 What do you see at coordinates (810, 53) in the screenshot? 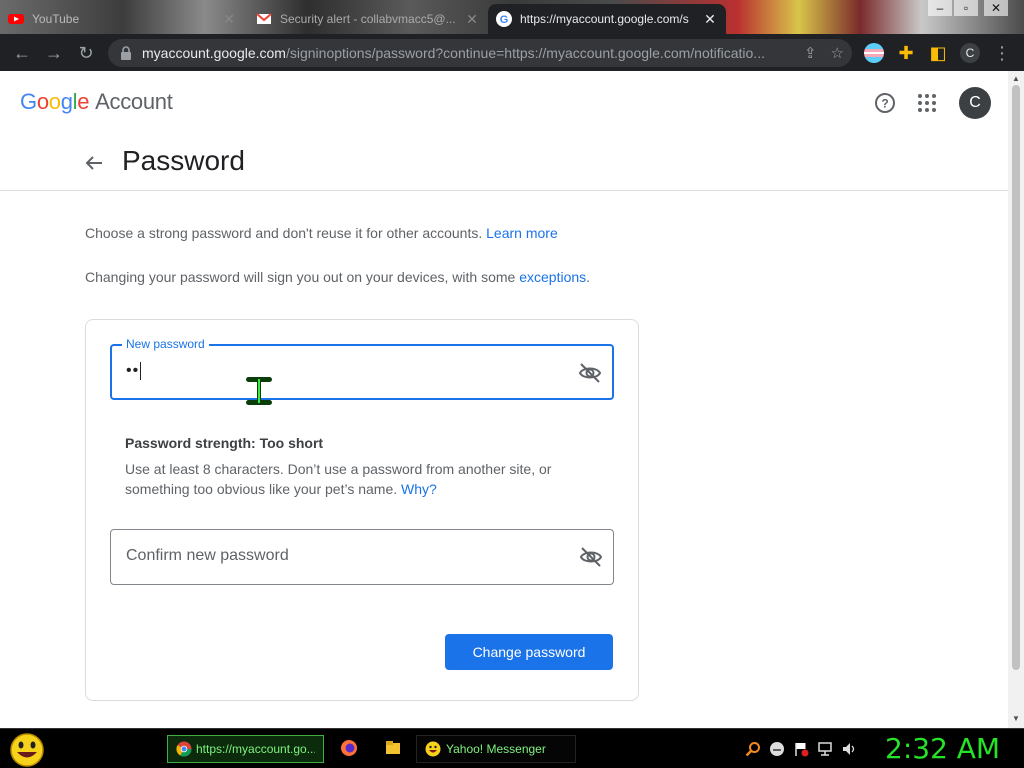
I see `share-icon: ⇪` at bounding box center [810, 53].